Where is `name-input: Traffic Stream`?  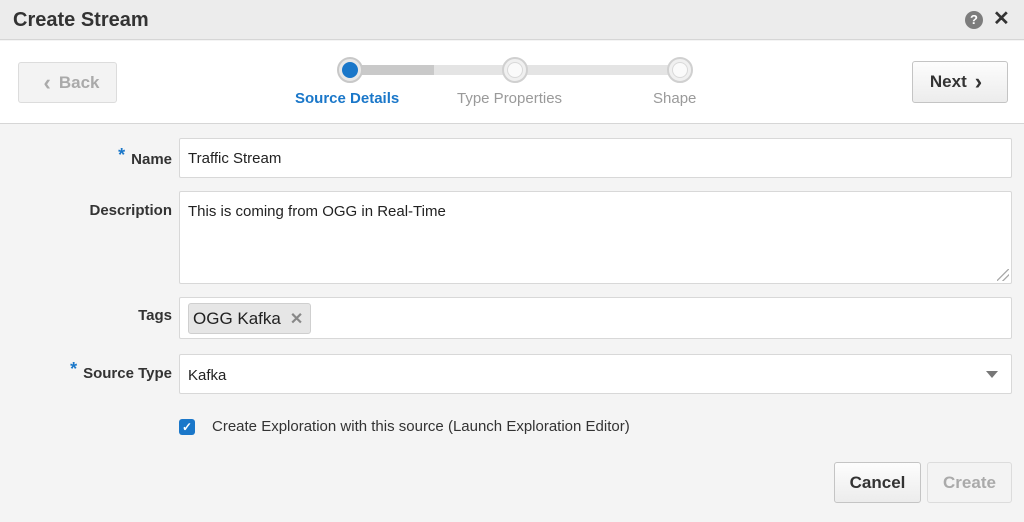 name-input: Traffic Stream is located at coordinates (595, 158).